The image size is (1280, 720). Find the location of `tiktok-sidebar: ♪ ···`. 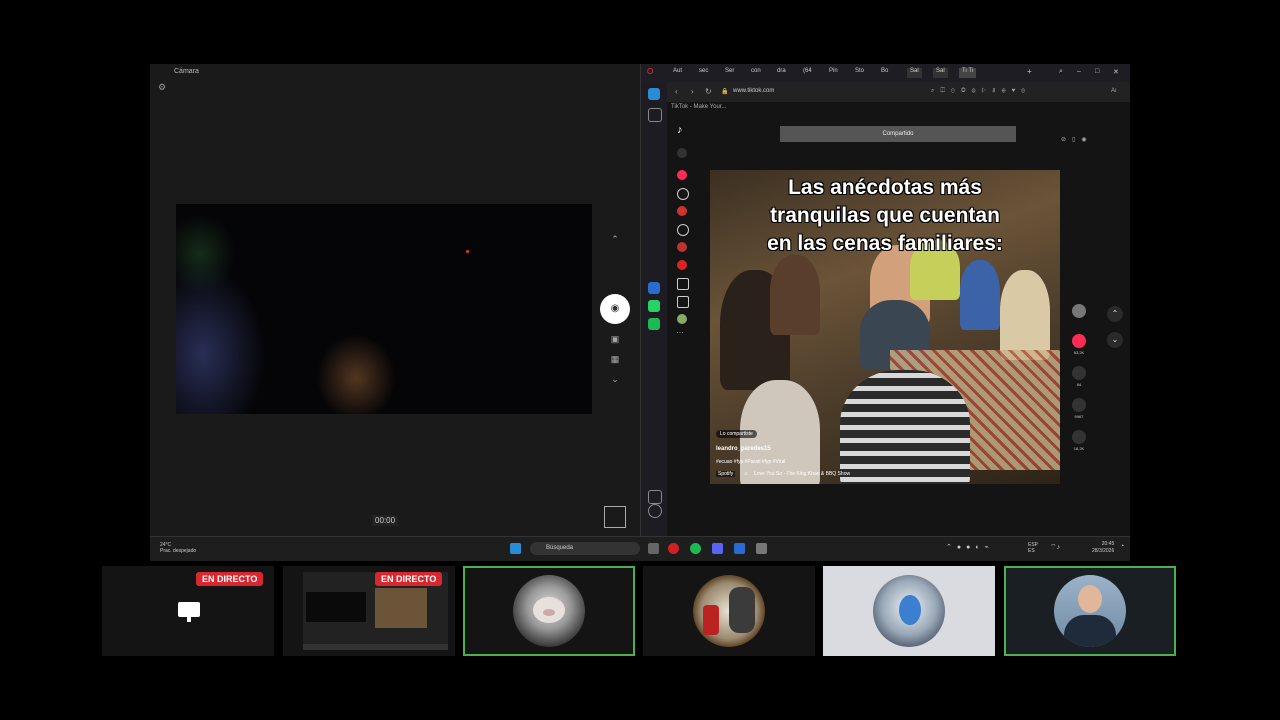

tiktok-sidebar: ♪ ··· is located at coordinates (684, 249).